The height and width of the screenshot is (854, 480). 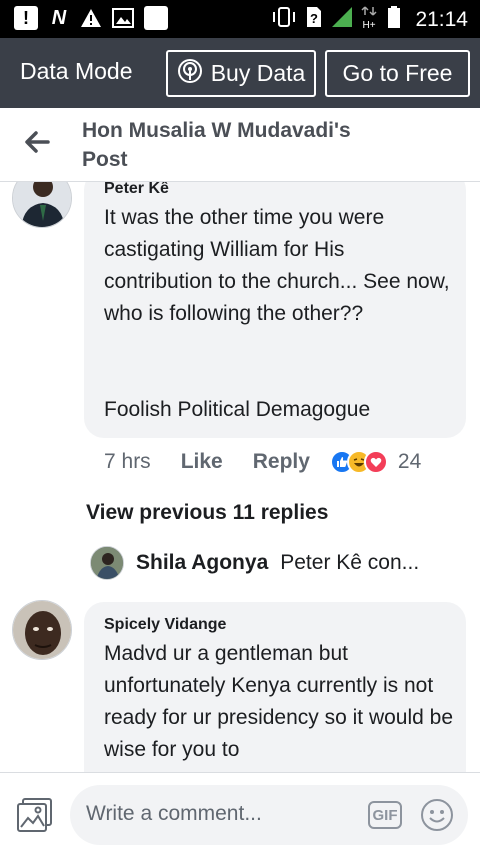 What do you see at coordinates (394, 19) in the screenshot?
I see `battery-icon` at bounding box center [394, 19].